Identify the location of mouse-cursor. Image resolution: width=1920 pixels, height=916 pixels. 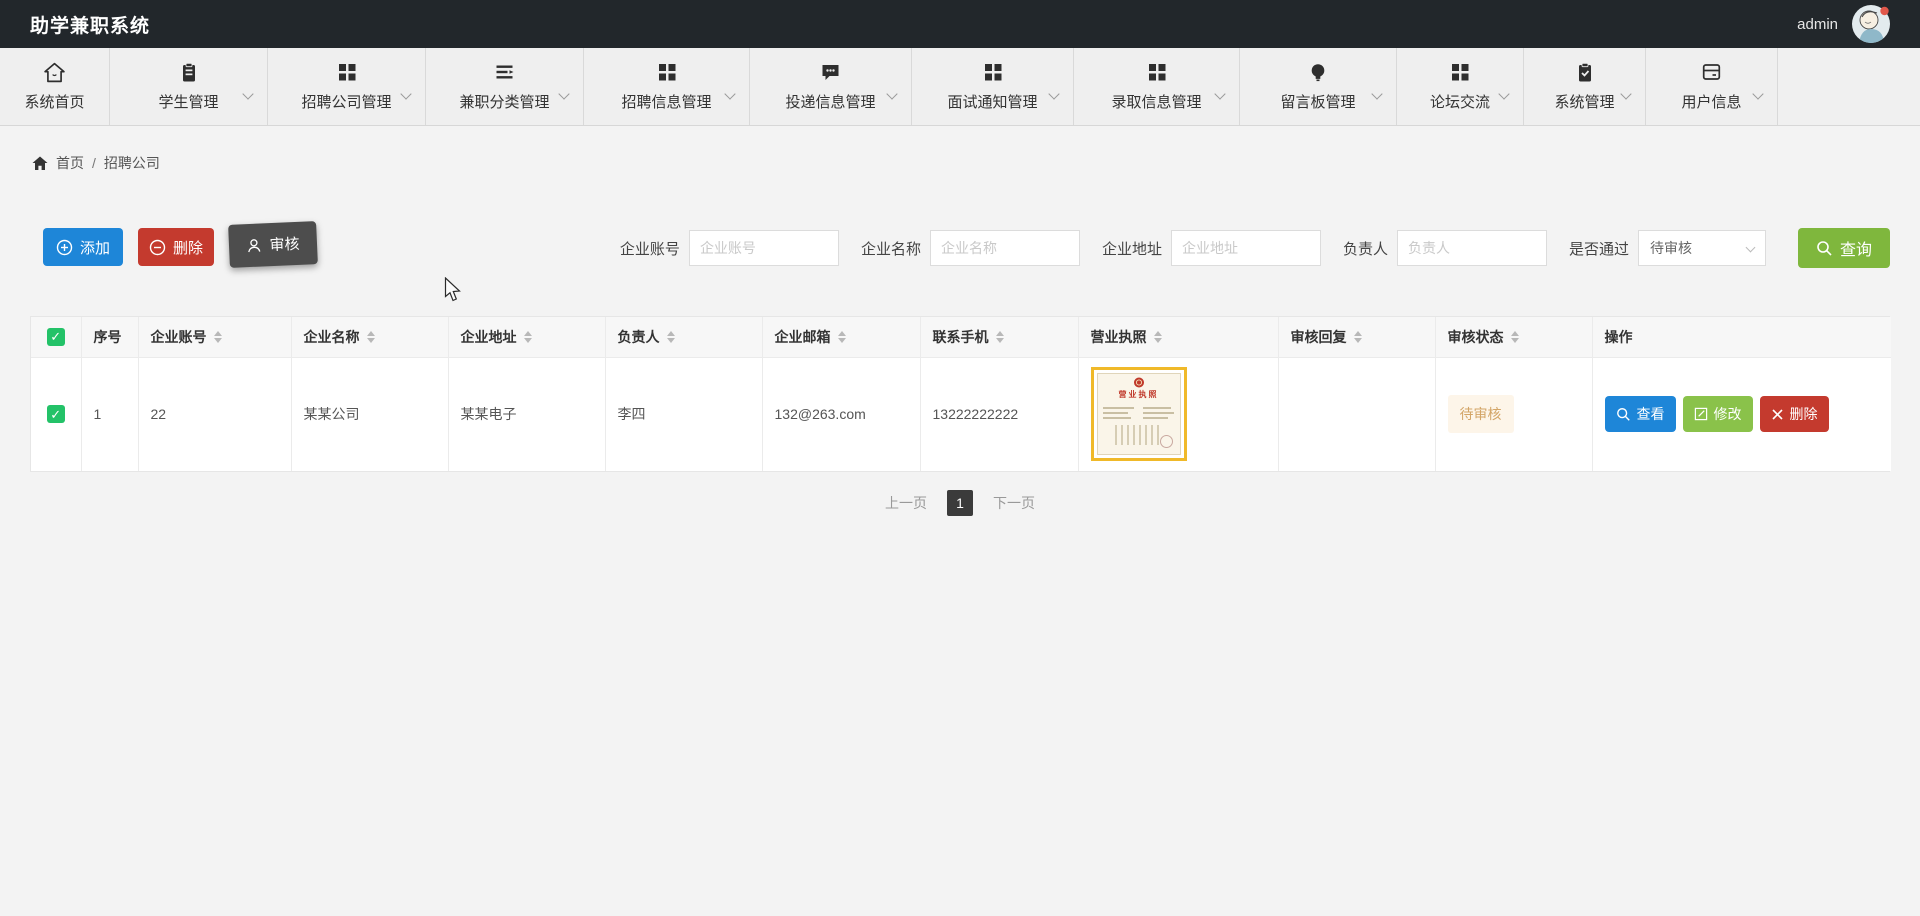
(452, 289).